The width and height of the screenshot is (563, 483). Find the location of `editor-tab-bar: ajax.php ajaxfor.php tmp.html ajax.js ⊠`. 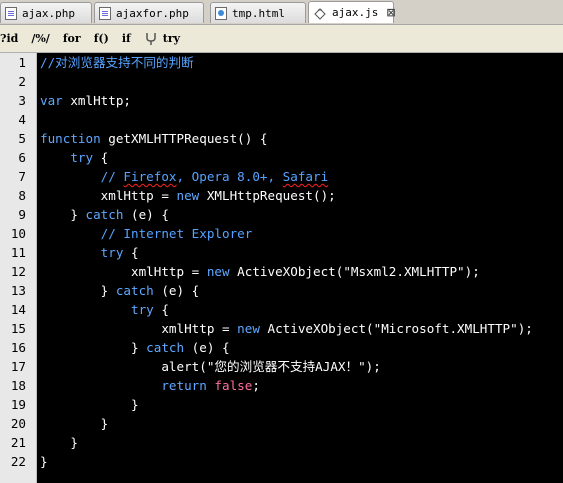

editor-tab-bar: ajax.php ajaxfor.php tmp.html ajax.js ⊠ is located at coordinates (281, 12).